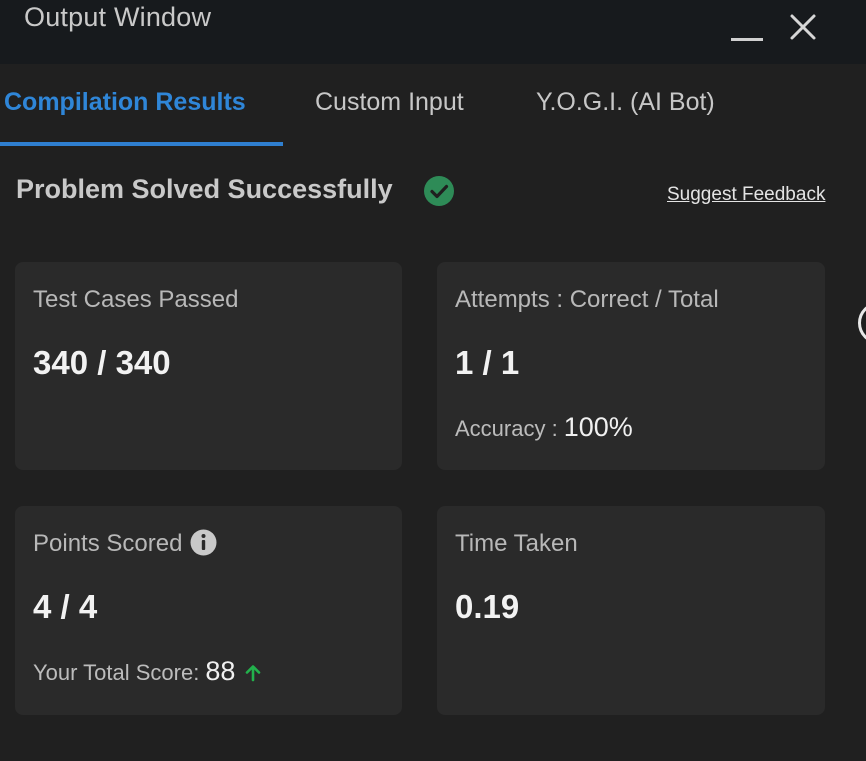 This screenshot has height=761, width=866. I want to click on tab-custom-input: Custom Input, so click(389, 102).